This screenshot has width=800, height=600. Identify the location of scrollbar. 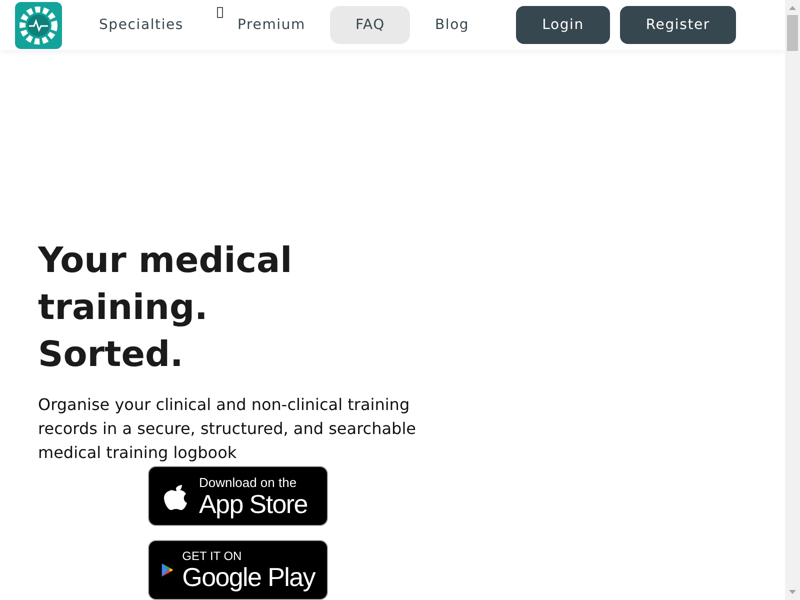
(792, 300).